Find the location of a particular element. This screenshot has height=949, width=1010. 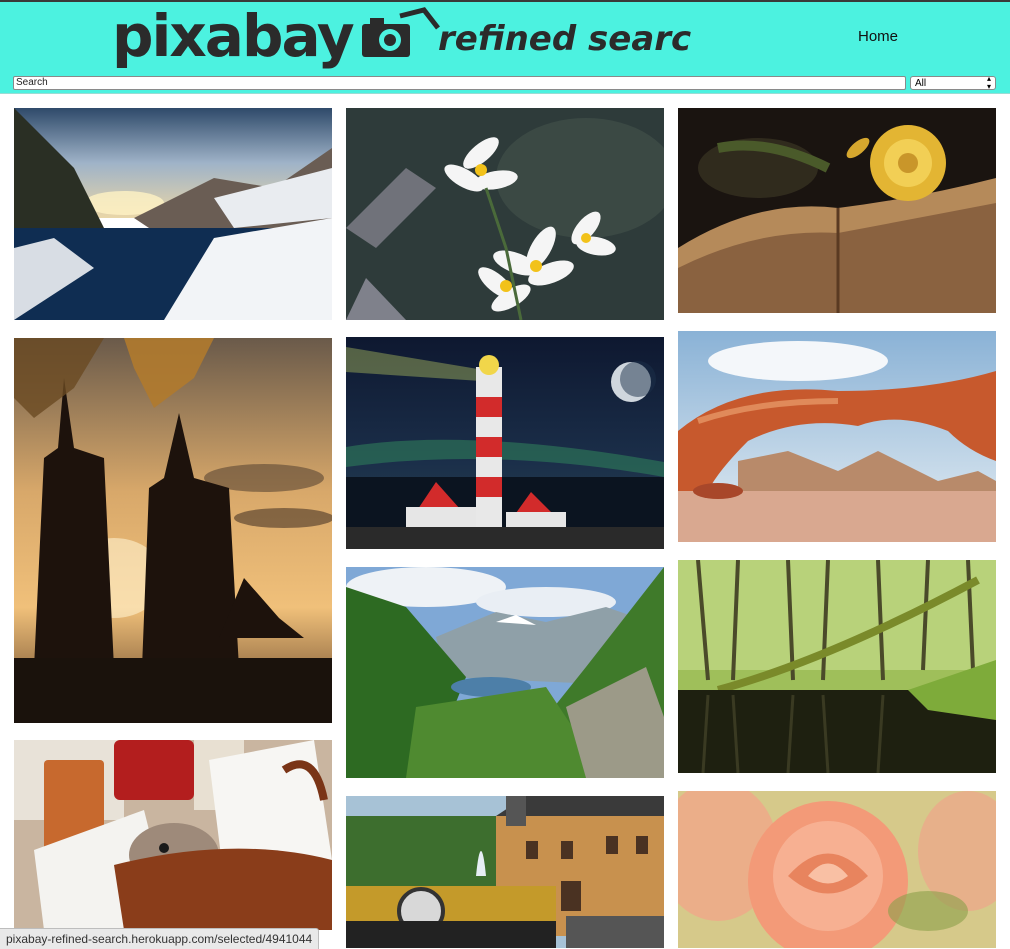

nav-home-link: Home is located at coordinates (878, 36).